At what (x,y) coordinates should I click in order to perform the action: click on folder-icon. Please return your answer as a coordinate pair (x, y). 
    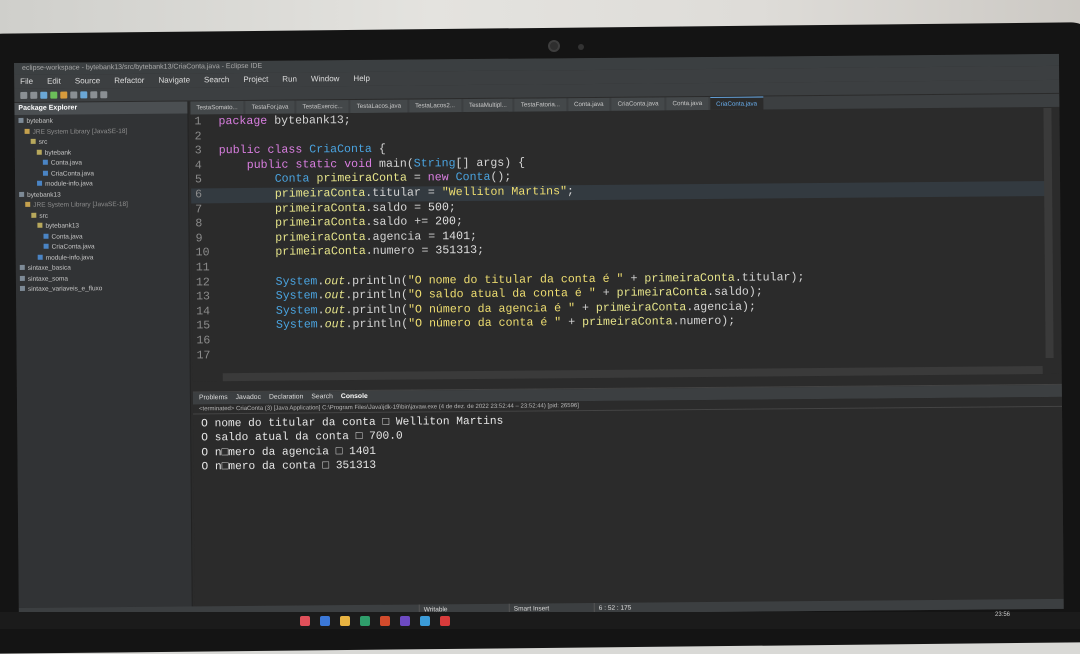
    Looking at the image, I should click on (345, 621).